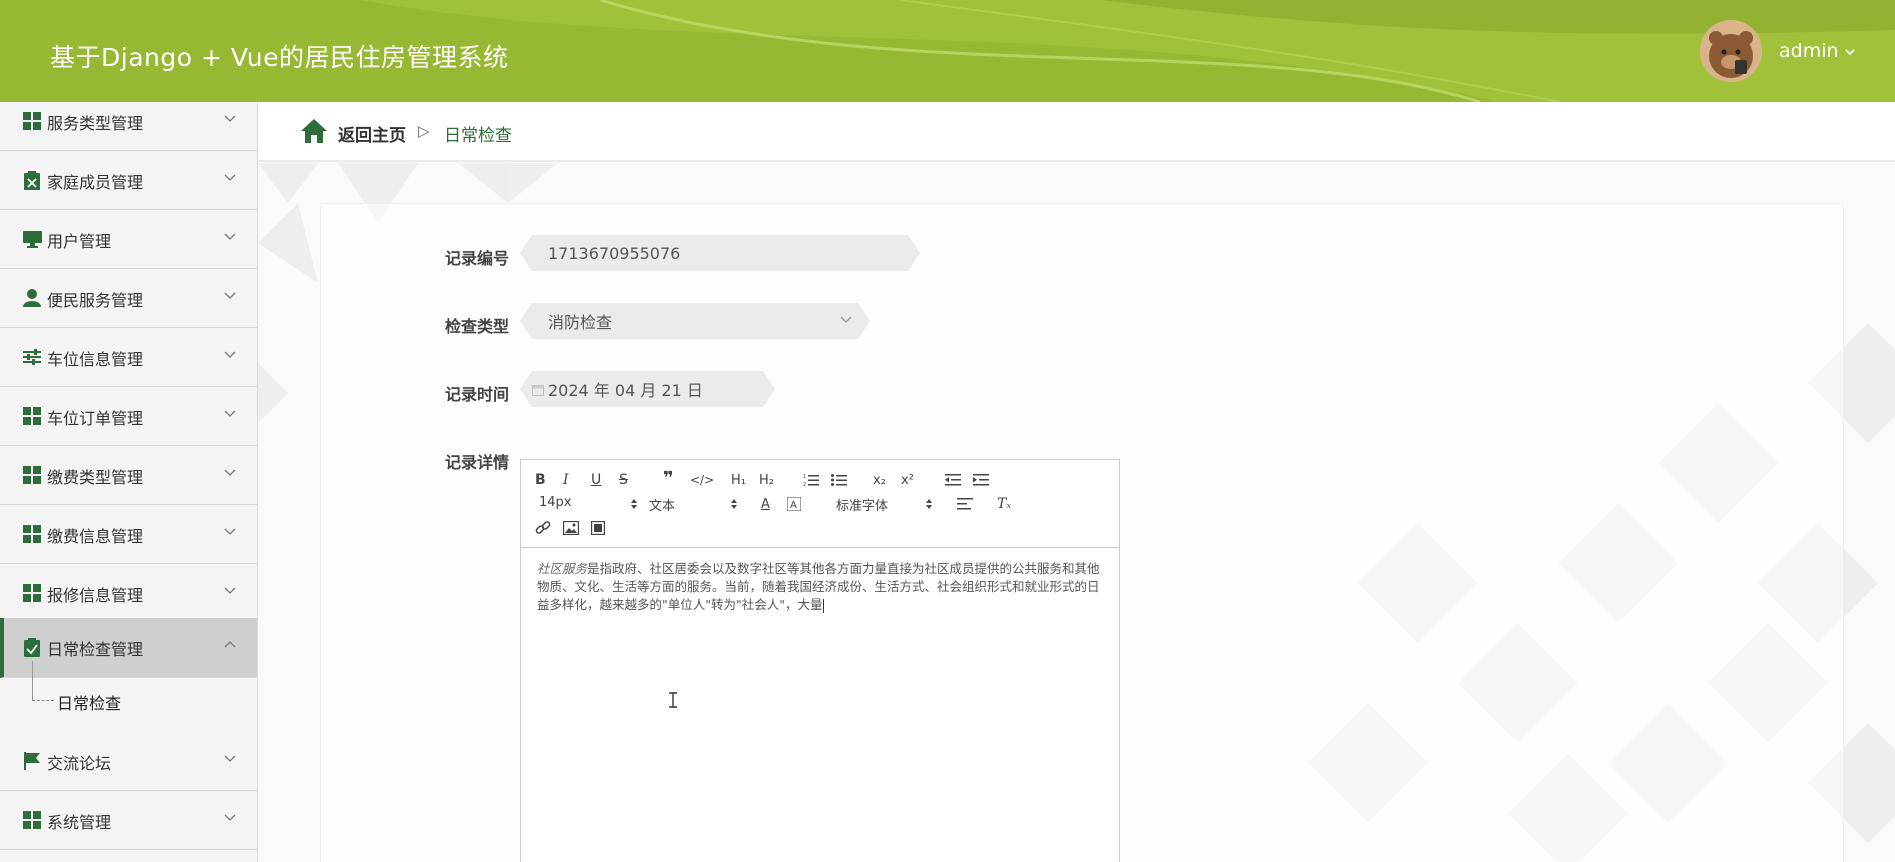 Image resolution: width=1895 pixels, height=862 pixels. I want to click on code-icon: </>, so click(702, 480).